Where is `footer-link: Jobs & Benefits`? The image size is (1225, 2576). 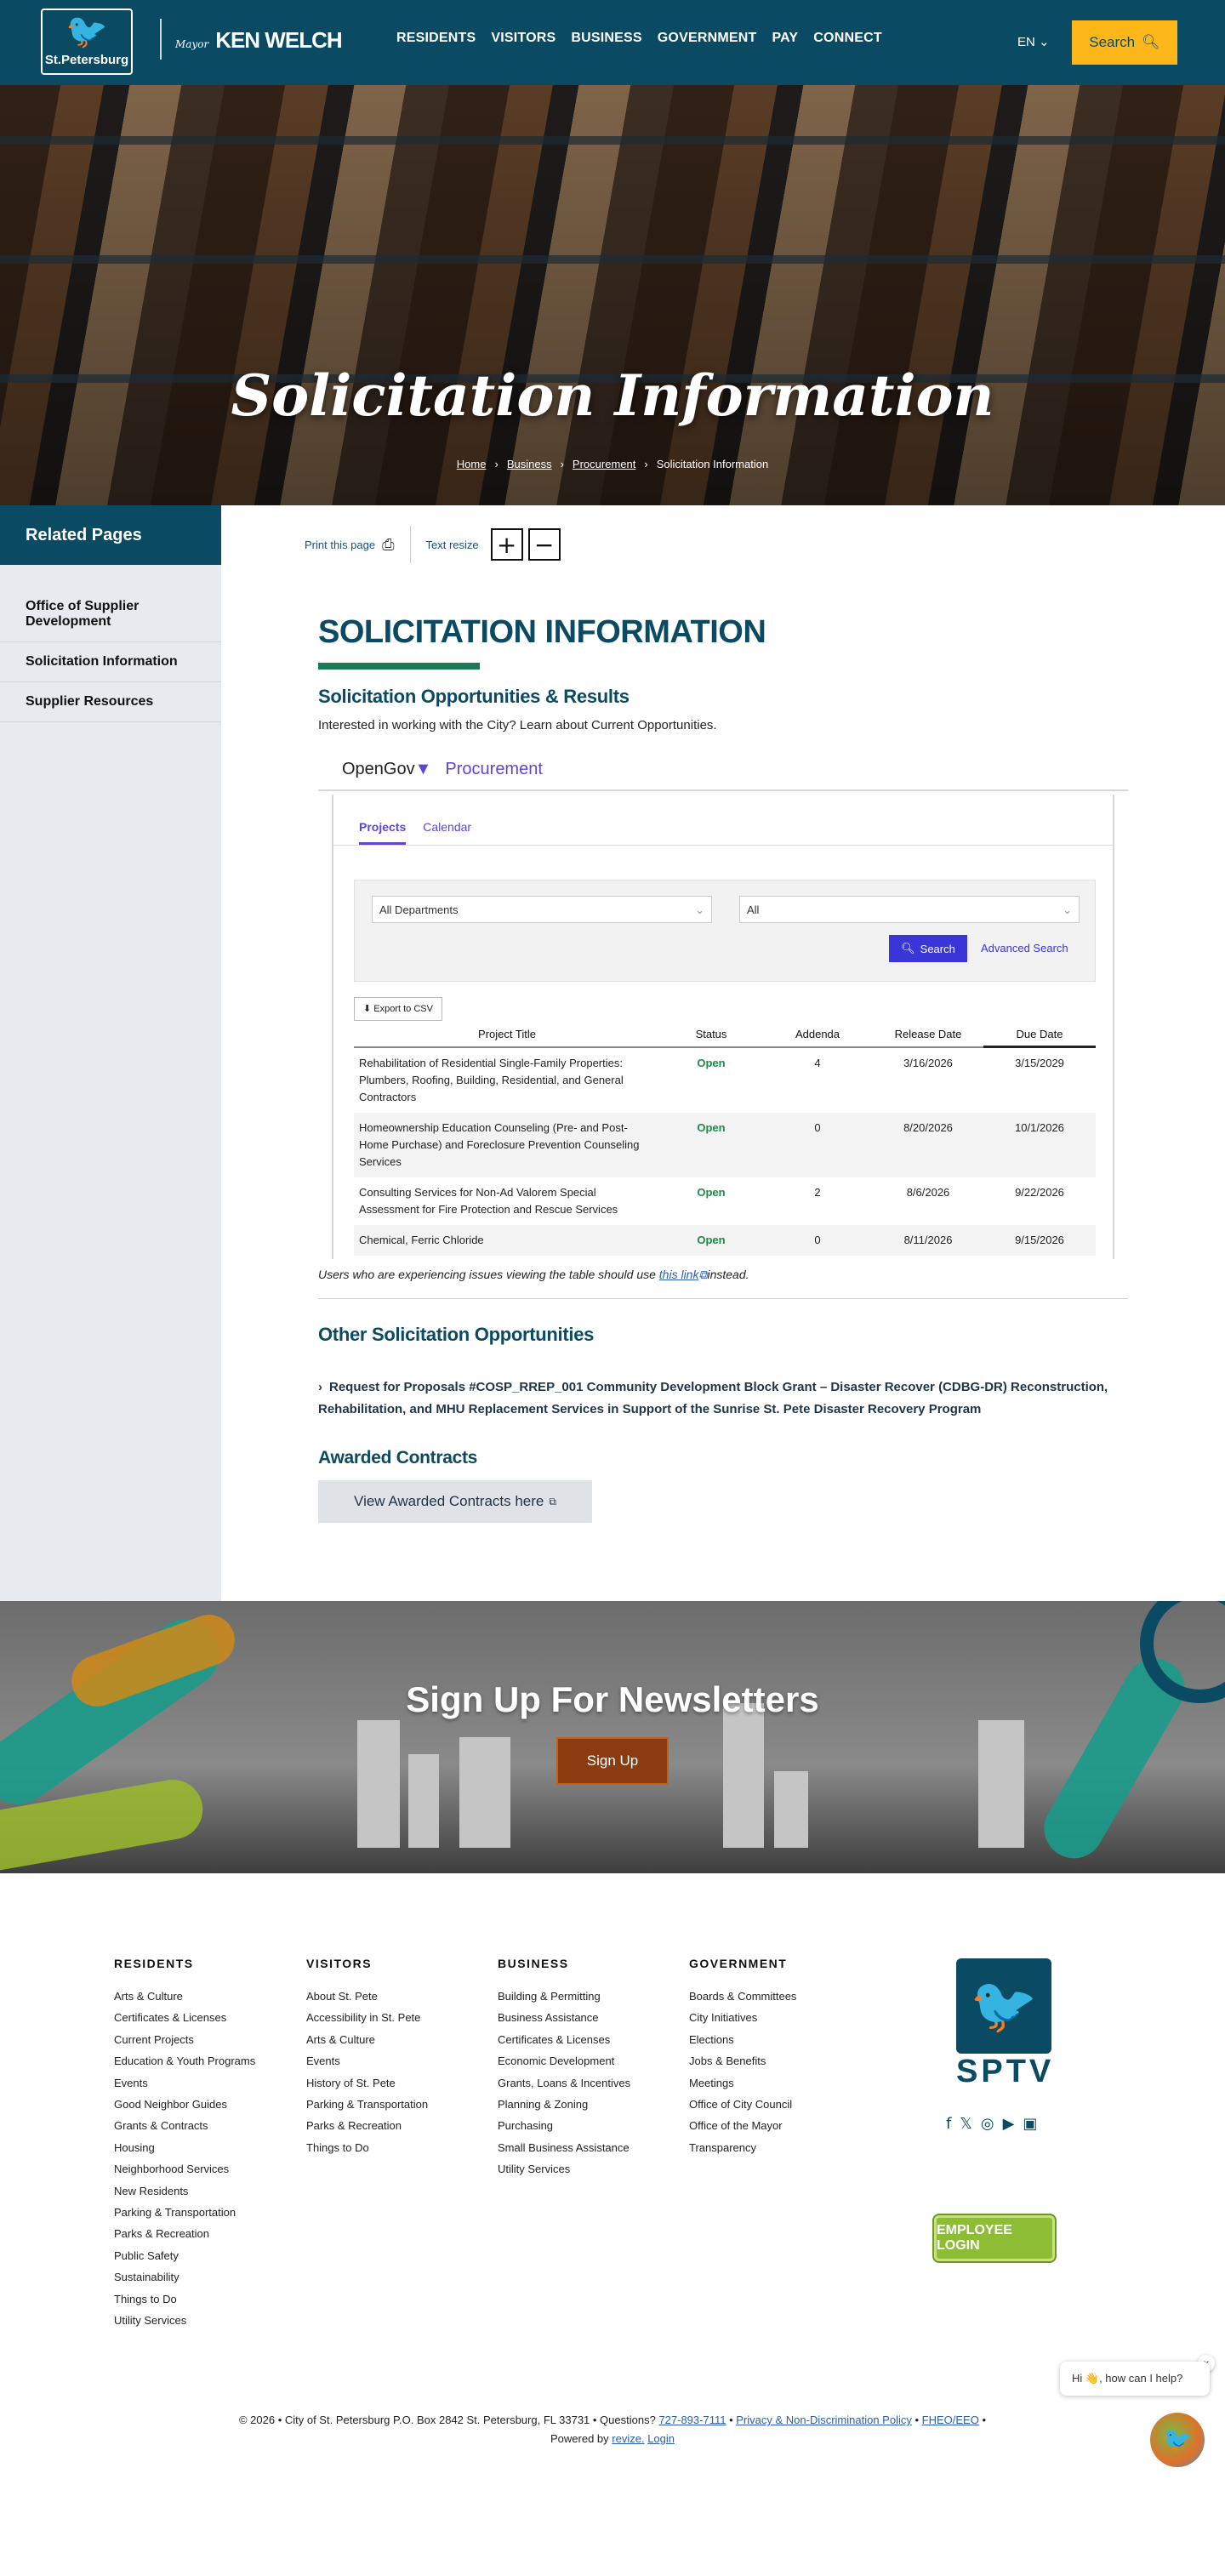 footer-link: Jobs & Benefits is located at coordinates (742, 2061).